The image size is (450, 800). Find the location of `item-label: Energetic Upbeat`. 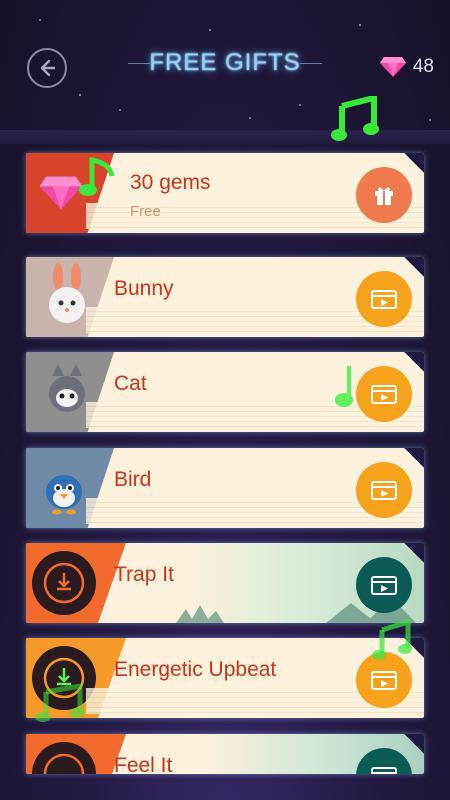

item-label: Energetic Upbeat is located at coordinates (195, 669).